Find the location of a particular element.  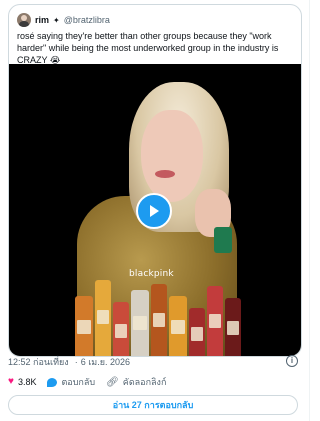

copy-link-label: คัดลอกลิงก์ is located at coordinates (144, 382).